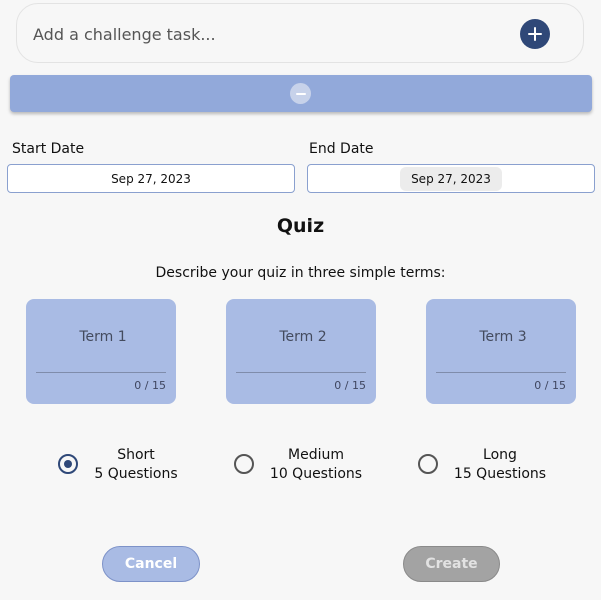 The width and height of the screenshot is (601, 600). Describe the element at coordinates (151, 564) in the screenshot. I see `cancel-button: Cancel` at that location.